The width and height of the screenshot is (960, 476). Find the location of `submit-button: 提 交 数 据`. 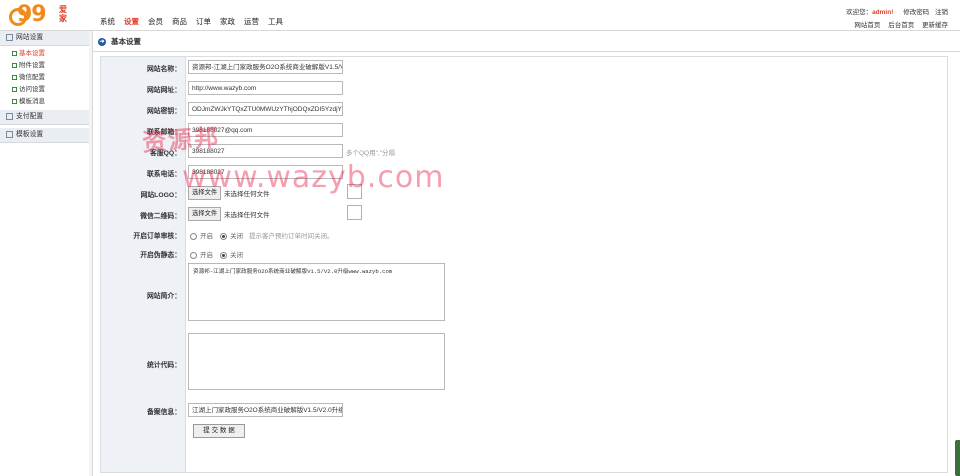

submit-button: 提 交 数 据 is located at coordinates (219, 431).